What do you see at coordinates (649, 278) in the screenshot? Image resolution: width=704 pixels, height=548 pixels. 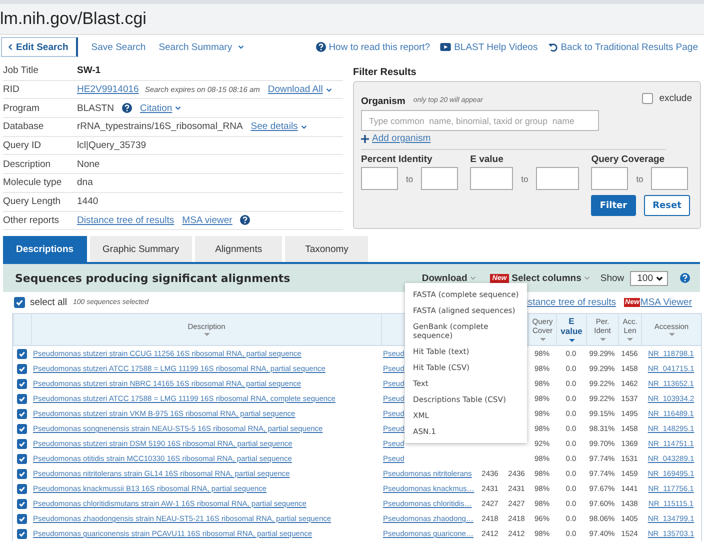 I see `show-count-select: 100` at bounding box center [649, 278].